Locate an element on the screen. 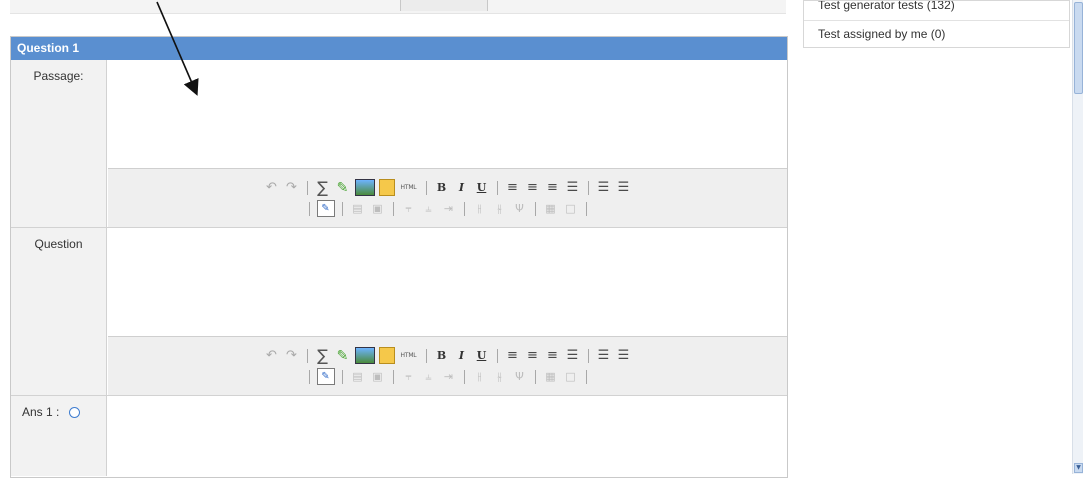  top-tab-stub is located at coordinates (444, 5).